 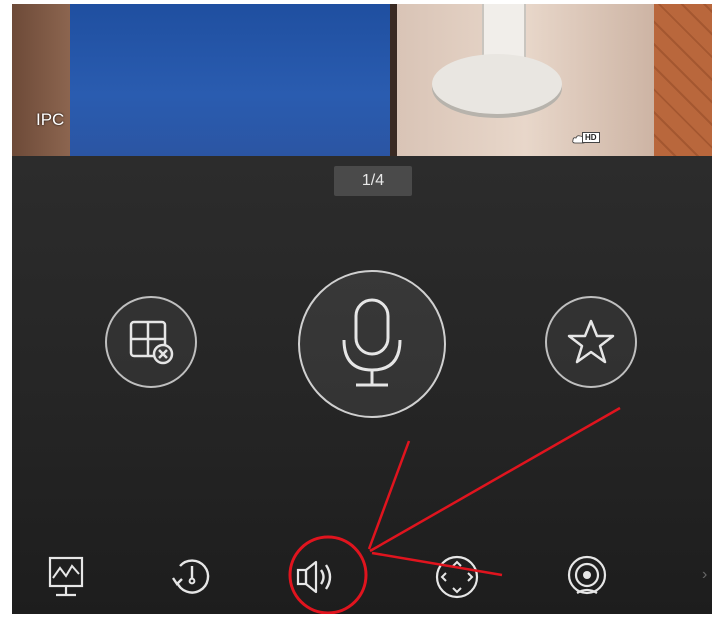 I want to click on grid-close-icon, so click(x=151, y=342).